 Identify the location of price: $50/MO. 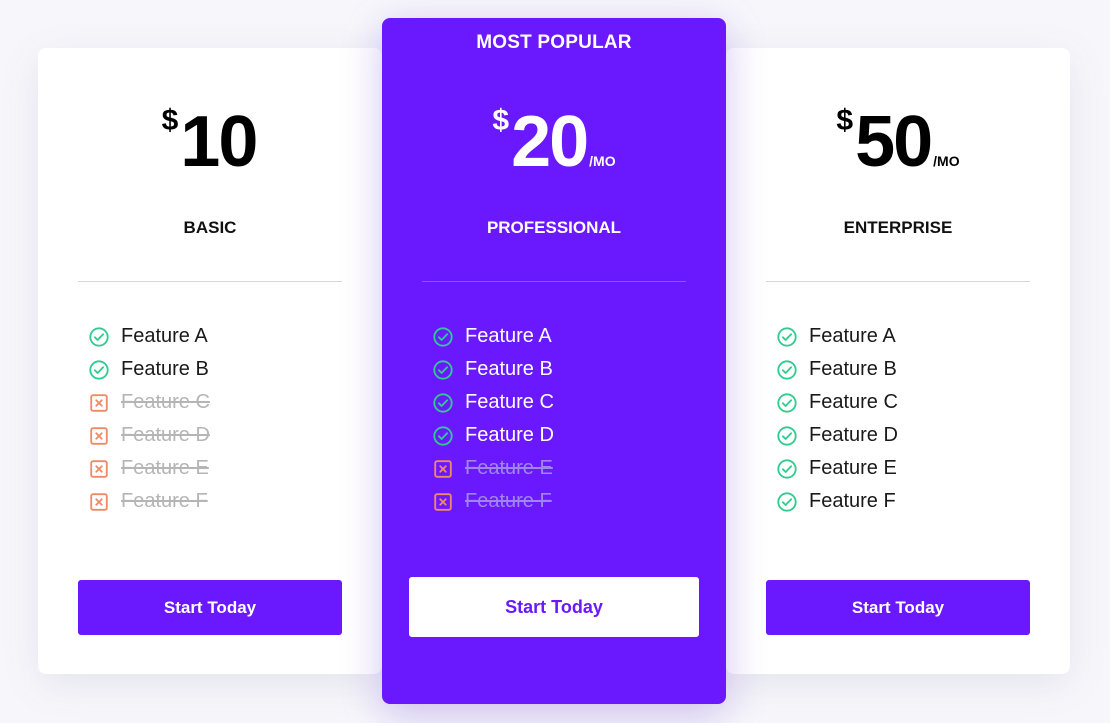
(898, 142).